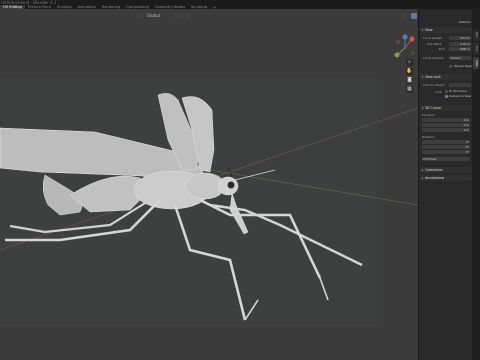 The image size is (480, 360). What do you see at coordinates (446, 125) in the screenshot?
I see `location-y-field: 0 m` at bounding box center [446, 125].